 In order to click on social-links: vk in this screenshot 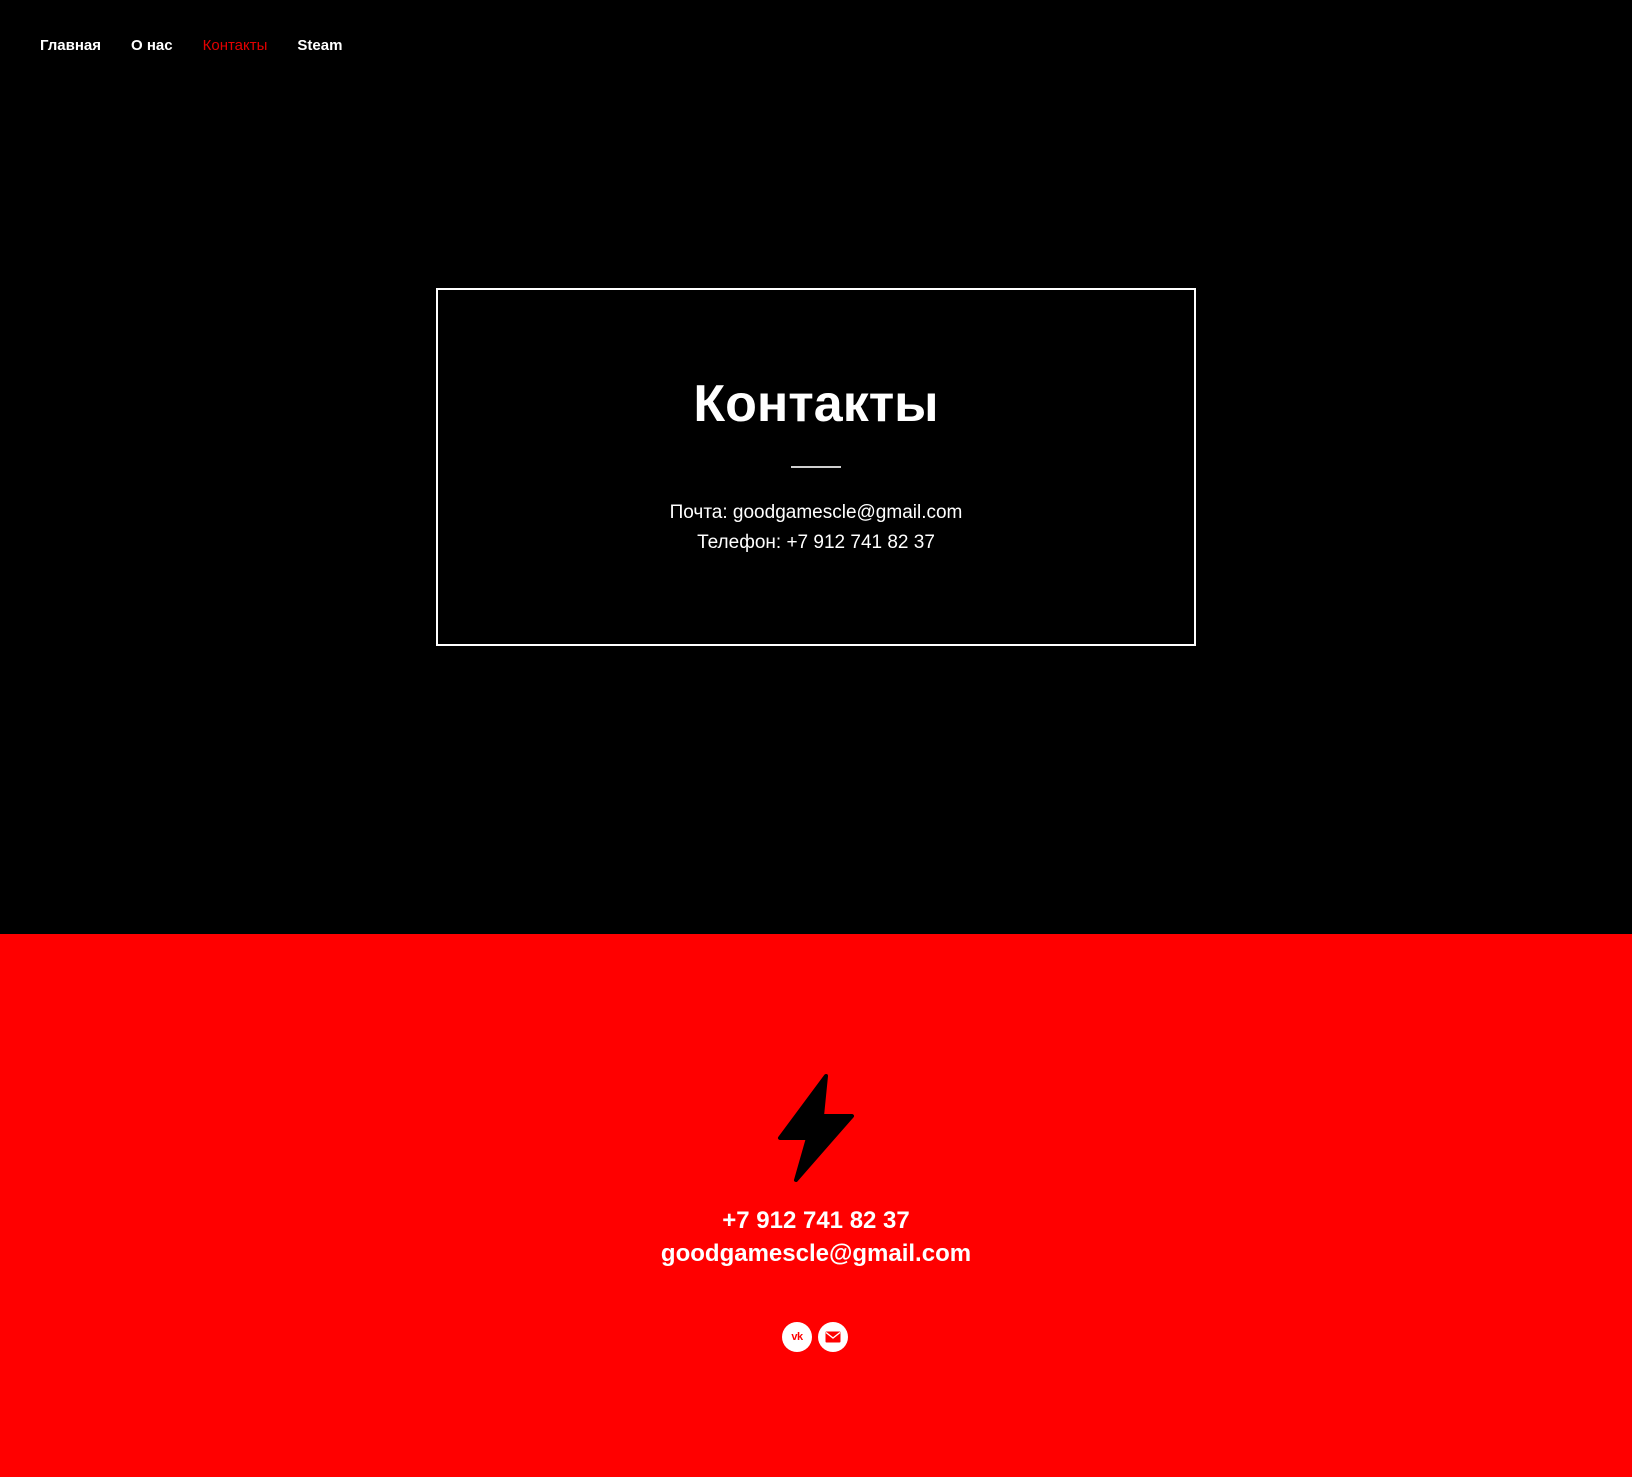, I will do `click(815, 1337)`.